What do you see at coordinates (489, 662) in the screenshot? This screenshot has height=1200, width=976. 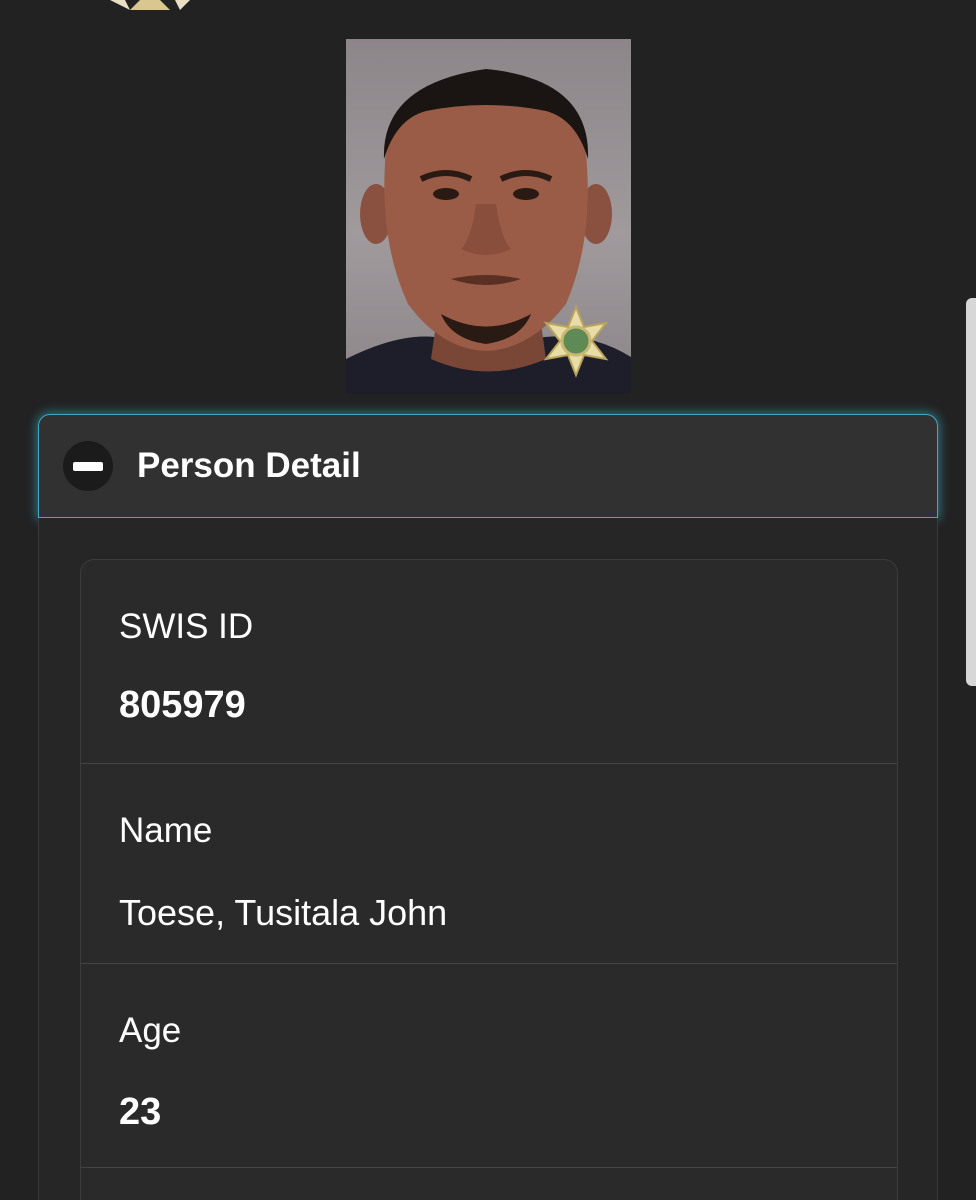 I see `field-swis-id: SWIS ID 805979` at bounding box center [489, 662].